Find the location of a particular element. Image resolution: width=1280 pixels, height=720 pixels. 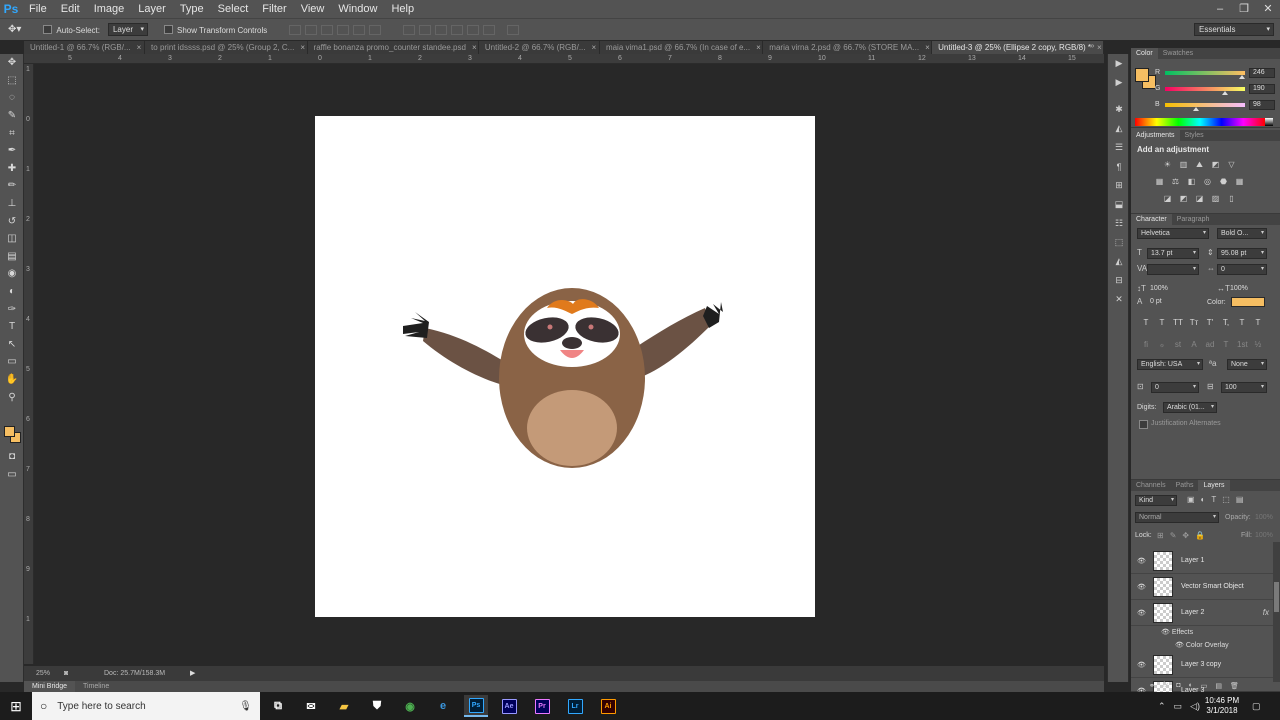

quick-mask-icon: ◘ is located at coordinates (12, 457).